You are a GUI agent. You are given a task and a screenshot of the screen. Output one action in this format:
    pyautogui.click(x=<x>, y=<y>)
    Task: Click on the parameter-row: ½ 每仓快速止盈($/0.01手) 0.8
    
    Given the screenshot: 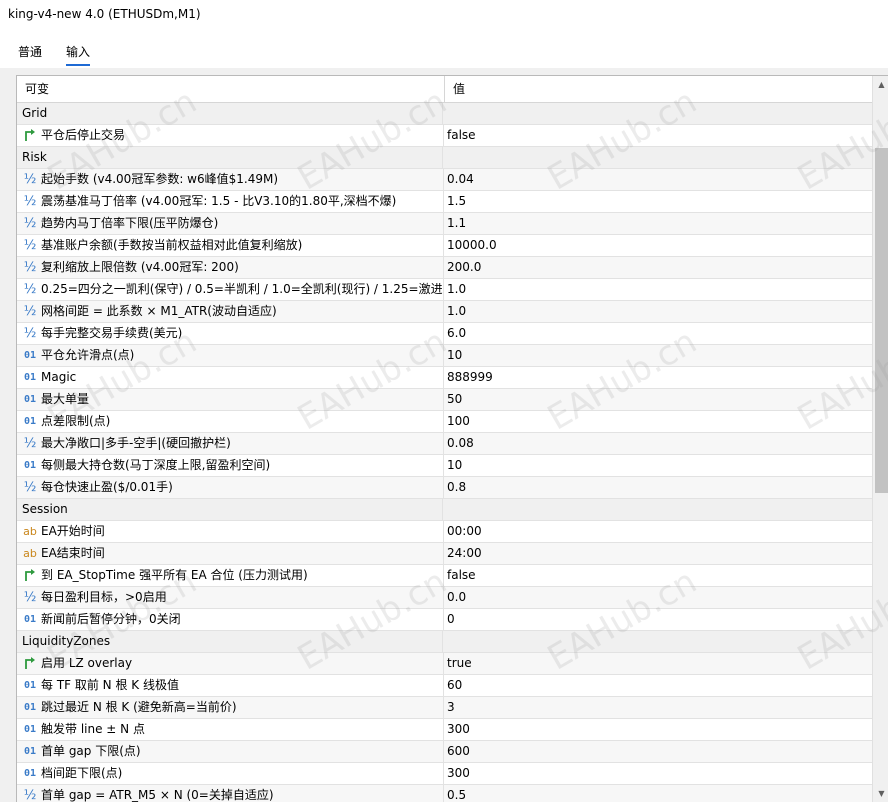 What is the action you would take?
    pyautogui.click(x=444, y=488)
    